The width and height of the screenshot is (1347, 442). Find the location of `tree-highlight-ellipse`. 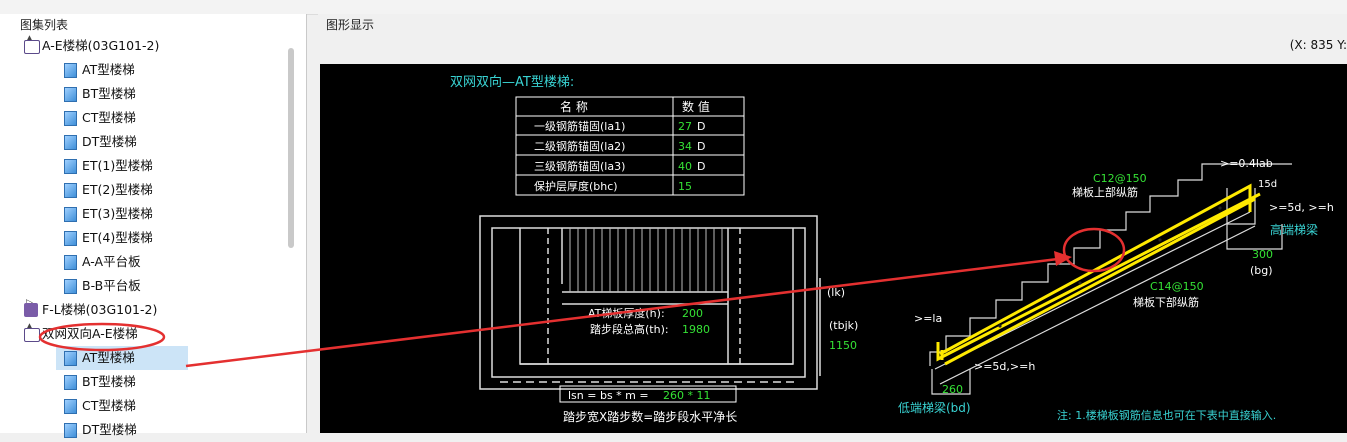

tree-highlight-ellipse is located at coordinates (102, 337).